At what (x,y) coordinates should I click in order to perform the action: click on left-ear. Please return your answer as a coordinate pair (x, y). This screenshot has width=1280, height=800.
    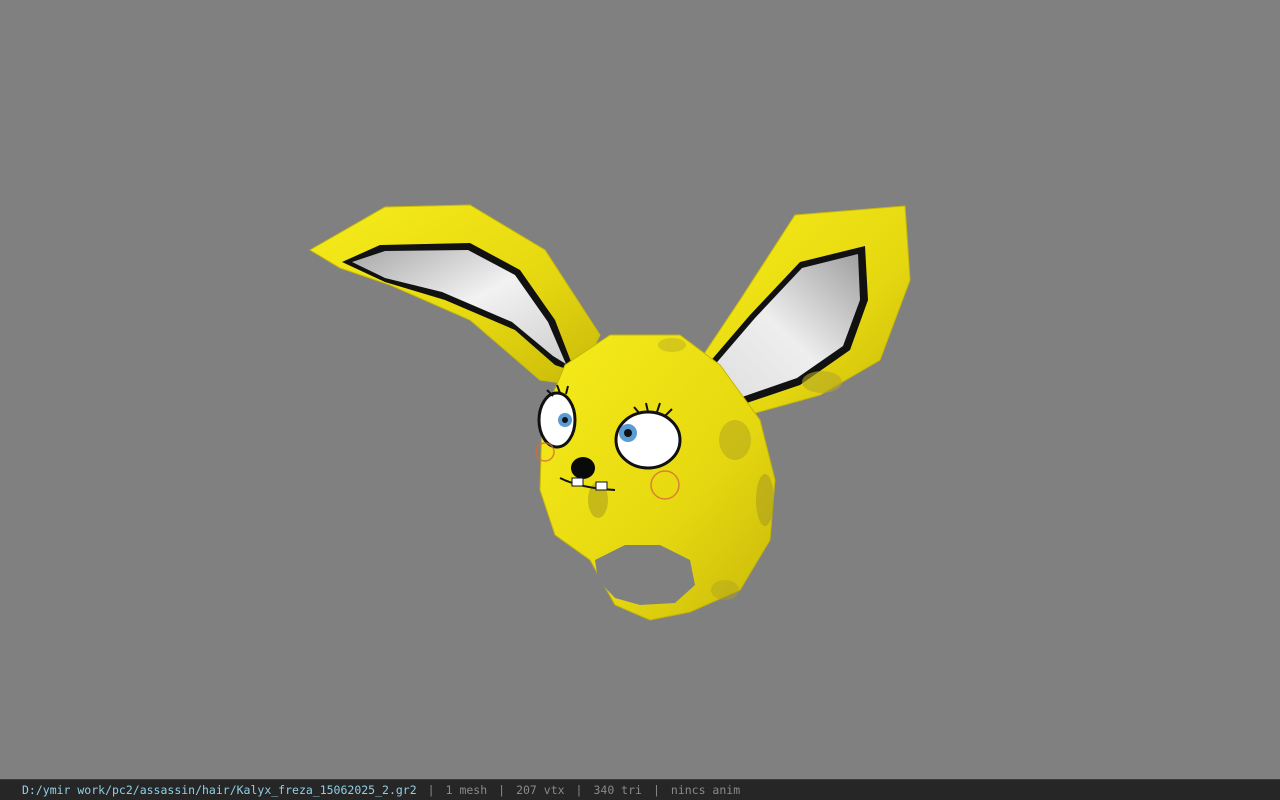
    Looking at the image, I should click on (455, 295).